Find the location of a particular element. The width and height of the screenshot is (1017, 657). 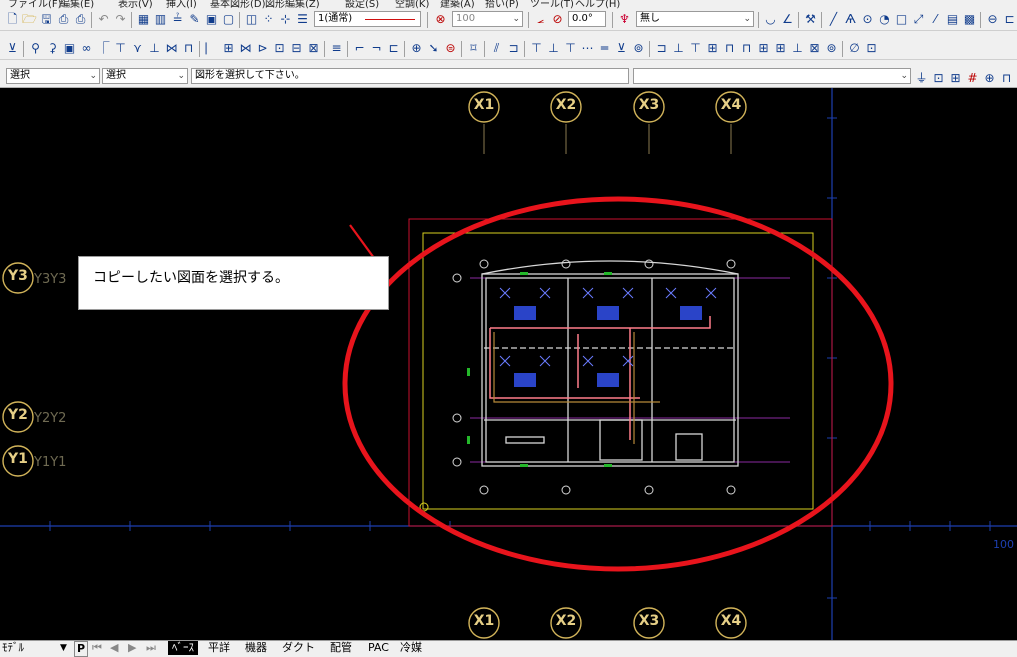

duct-reducer-icon: ⋎ is located at coordinates (137, 48).